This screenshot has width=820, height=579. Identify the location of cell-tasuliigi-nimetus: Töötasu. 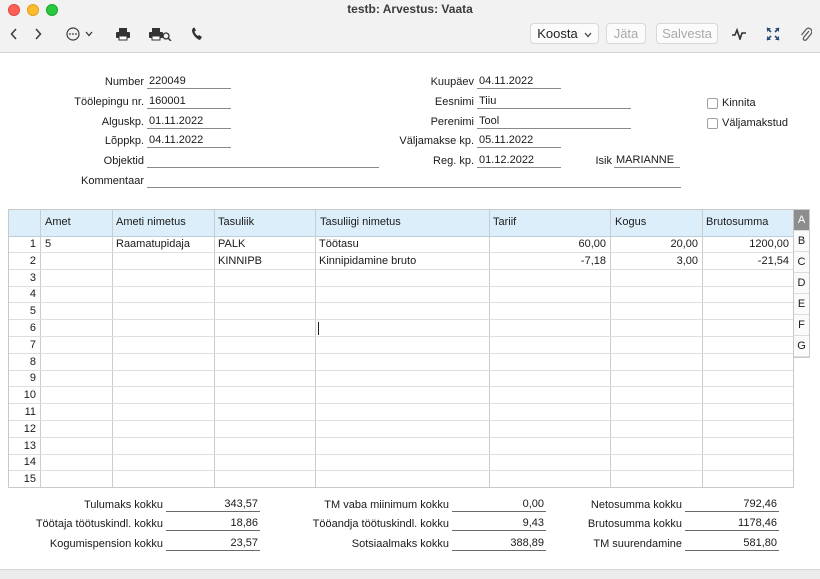
(402, 244).